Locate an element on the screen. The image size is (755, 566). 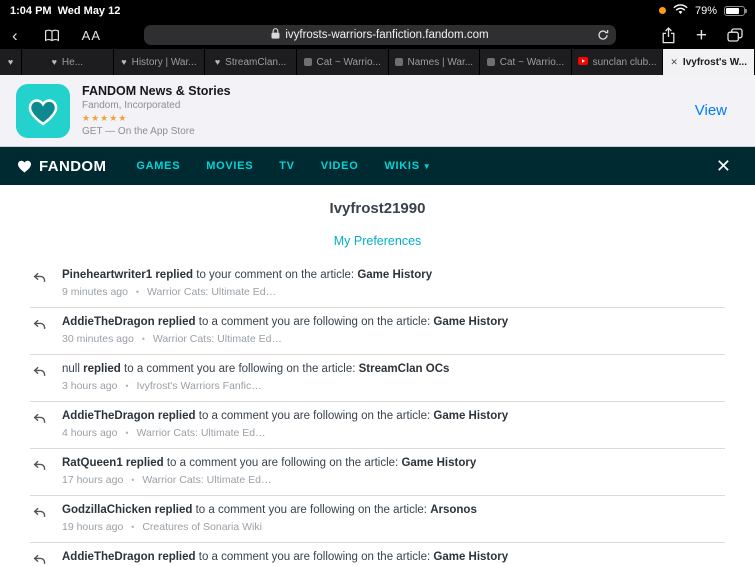
my-preferences-link: My Preferences is located at coordinates (377, 241).